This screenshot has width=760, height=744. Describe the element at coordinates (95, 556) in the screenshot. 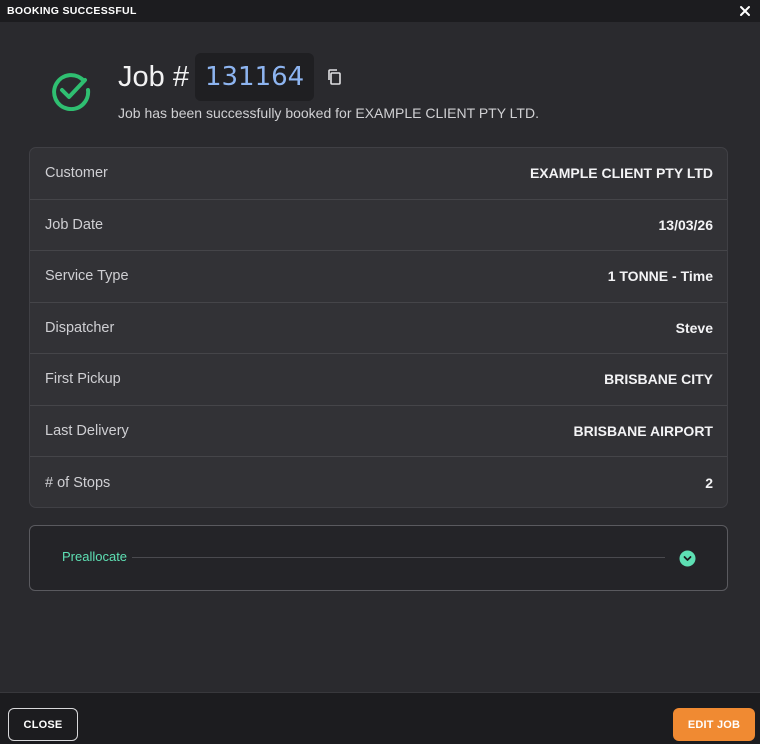

I see `preallocate-label: Preallocate` at that location.